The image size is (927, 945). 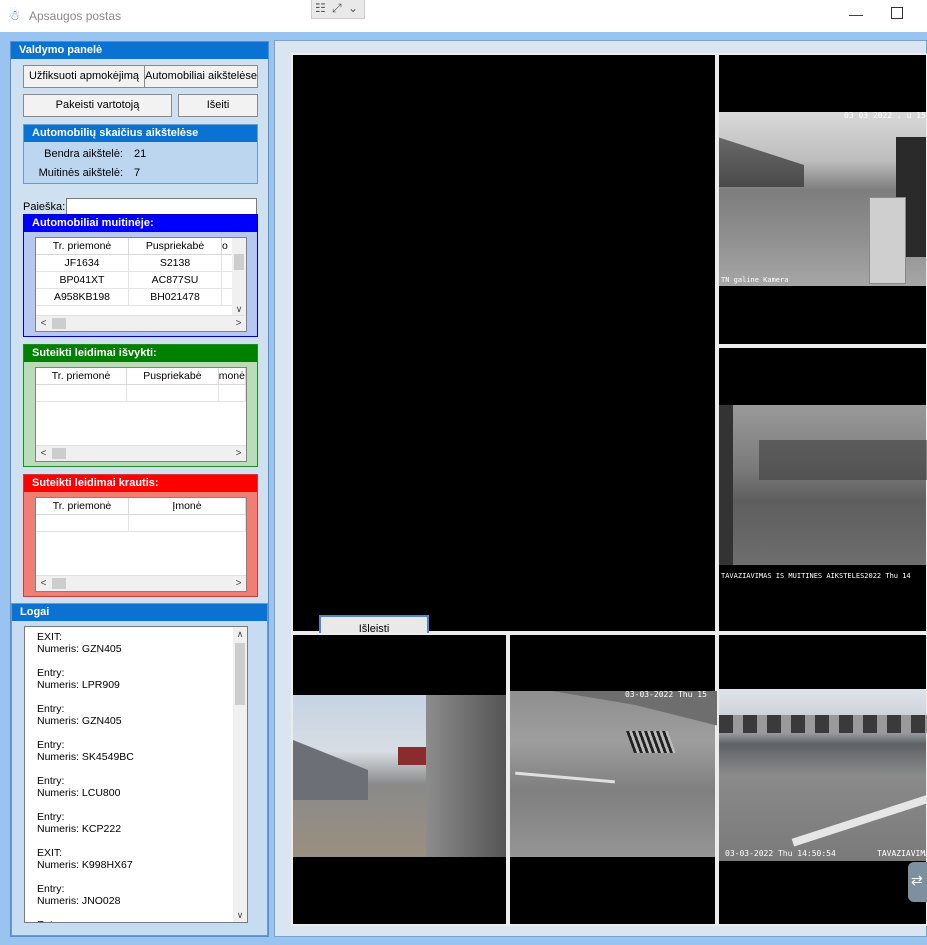 What do you see at coordinates (843, 460) in the screenshot?
I see `fence-shape` at bounding box center [843, 460].